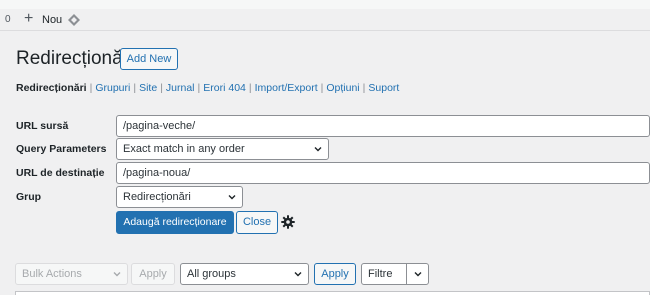 The image size is (650, 295). I want to click on bulk-actions-value: Bulk Actions, so click(52, 274).